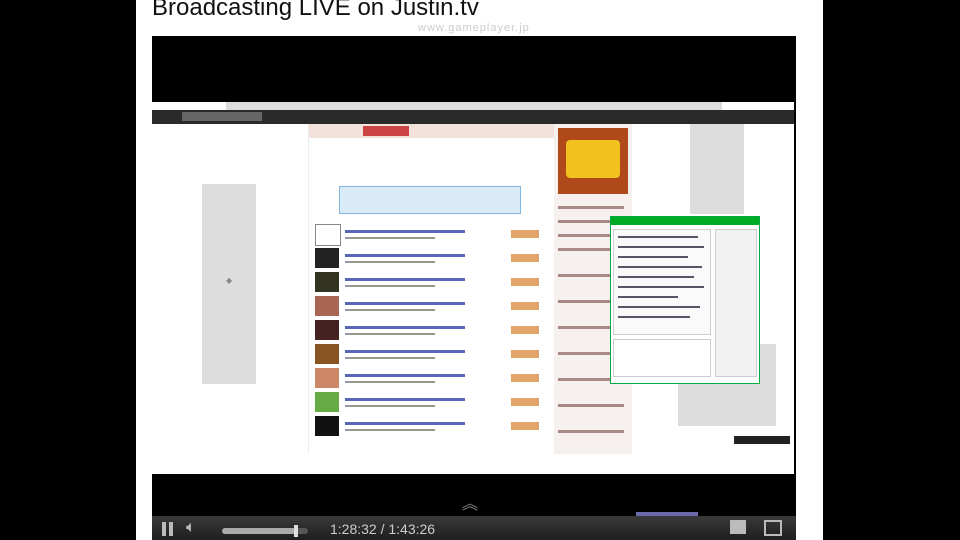  Describe the element at coordinates (738, 527) in the screenshot. I see `popout-icon` at that location.